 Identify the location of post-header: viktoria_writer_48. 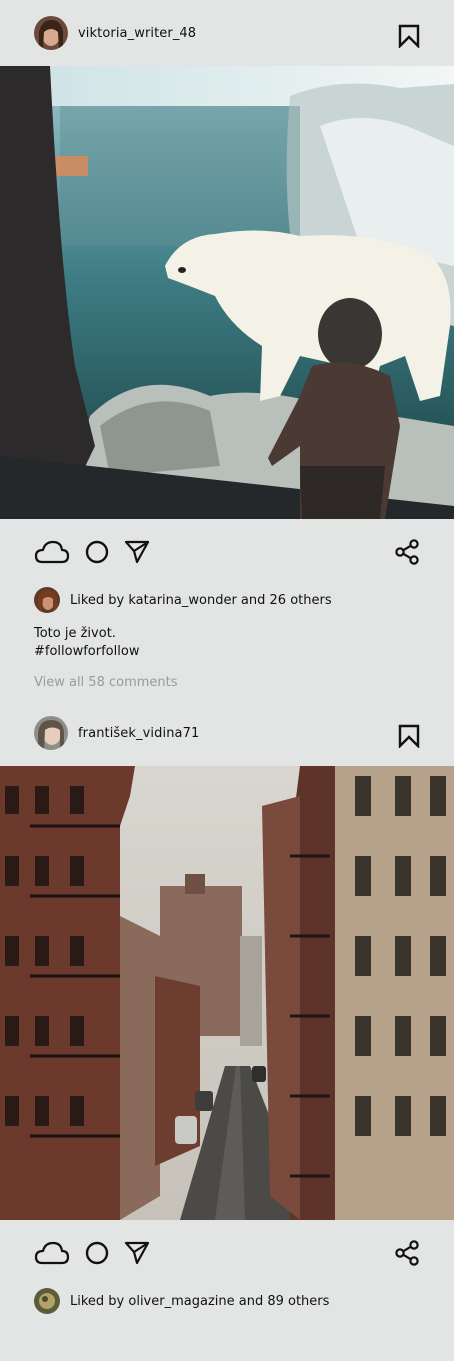
(227, 33).